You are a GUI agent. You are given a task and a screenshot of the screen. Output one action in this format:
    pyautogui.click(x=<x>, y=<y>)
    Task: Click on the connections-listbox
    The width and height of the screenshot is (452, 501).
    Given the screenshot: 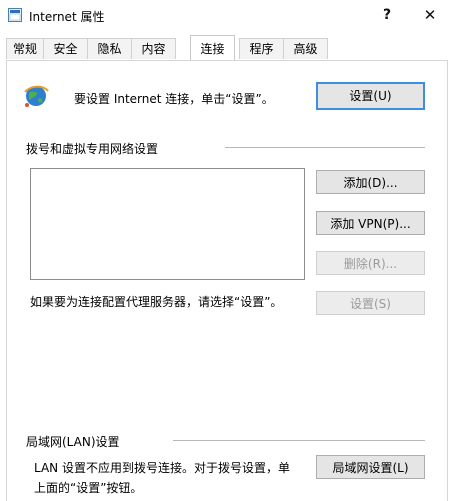 What is the action you would take?
    pyautogui.click(x=167, y=224)
    